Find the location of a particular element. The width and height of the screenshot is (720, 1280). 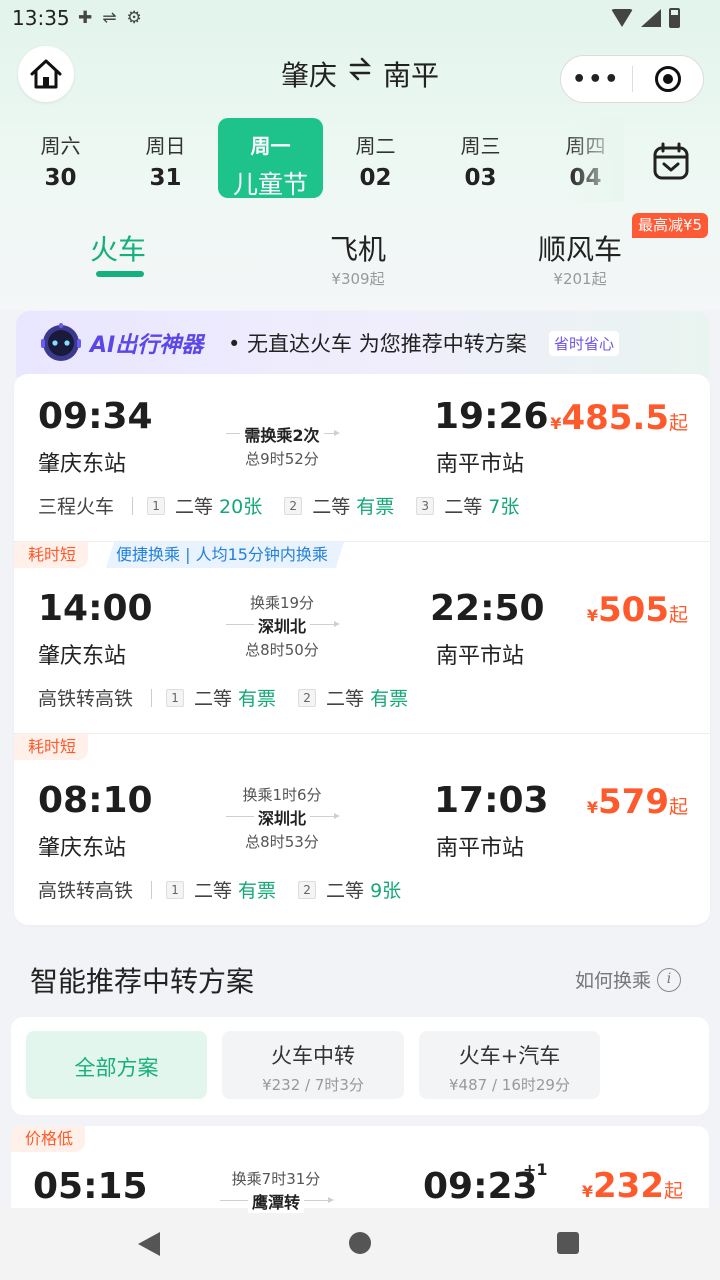

date-selector: 周六 30 周日 31 周一 儿童节 周二 02 周三 03 周四 04 is located at coordinates (323, 160).